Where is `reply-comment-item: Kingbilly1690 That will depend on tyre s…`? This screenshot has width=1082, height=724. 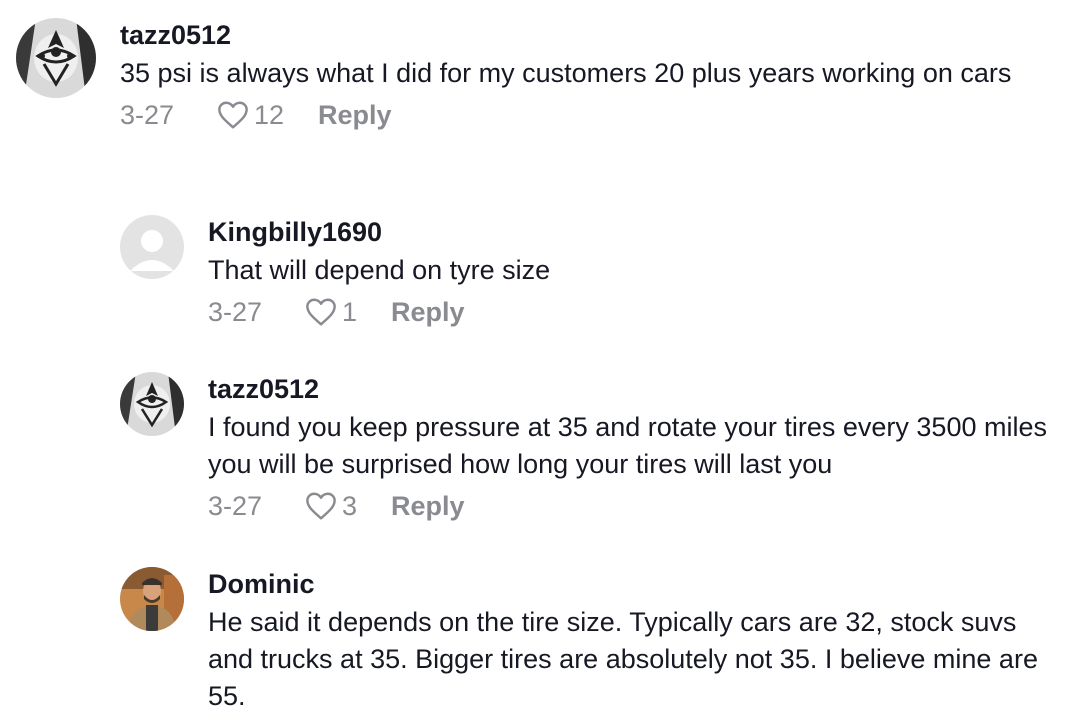 reply-comment-item: Kingbilly1690 That will depend on tyre s… is located at coordinates (593, 273).